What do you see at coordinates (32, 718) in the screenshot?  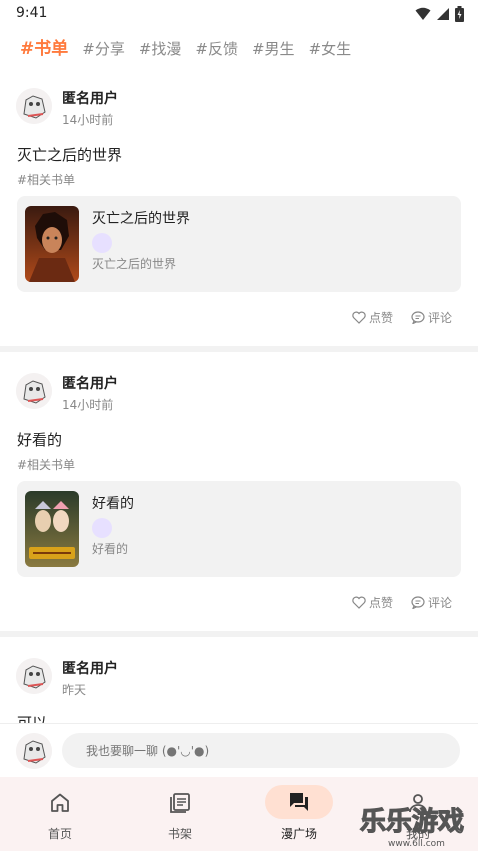 I see `post-title: 可以` at bounding box center [32, 718].